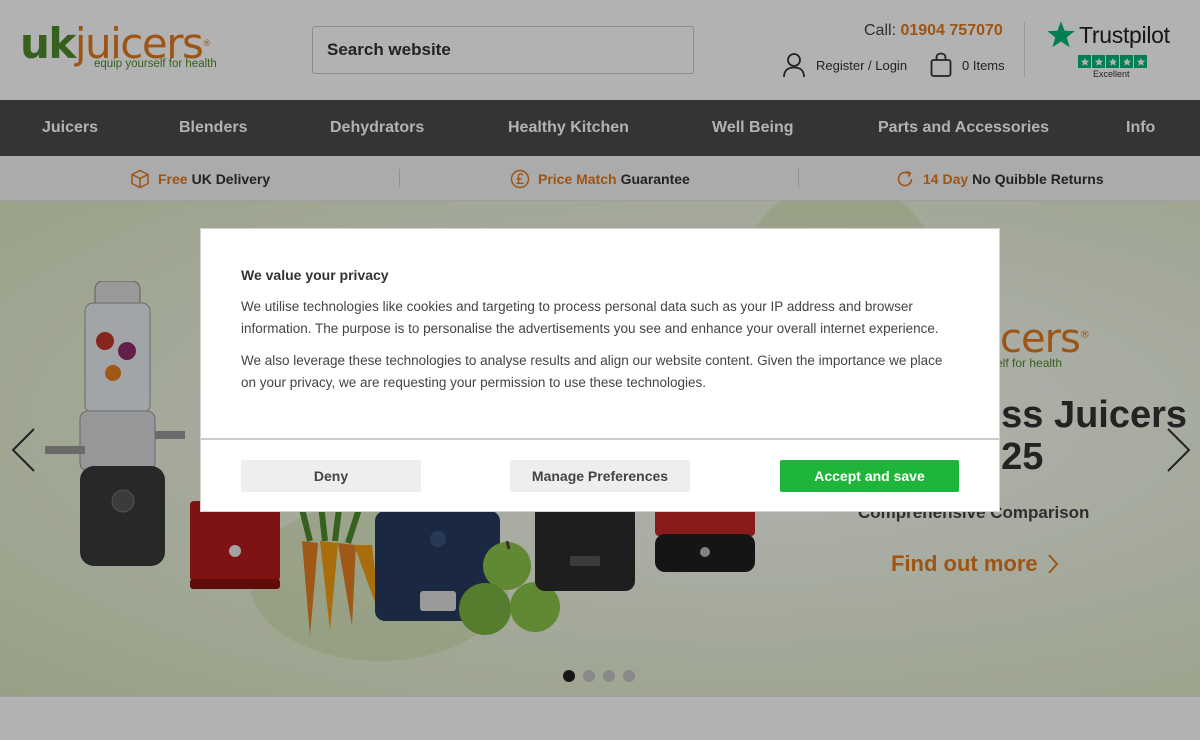  I want to click on accept-and-save-button: Accept and save, so click(869, 476).